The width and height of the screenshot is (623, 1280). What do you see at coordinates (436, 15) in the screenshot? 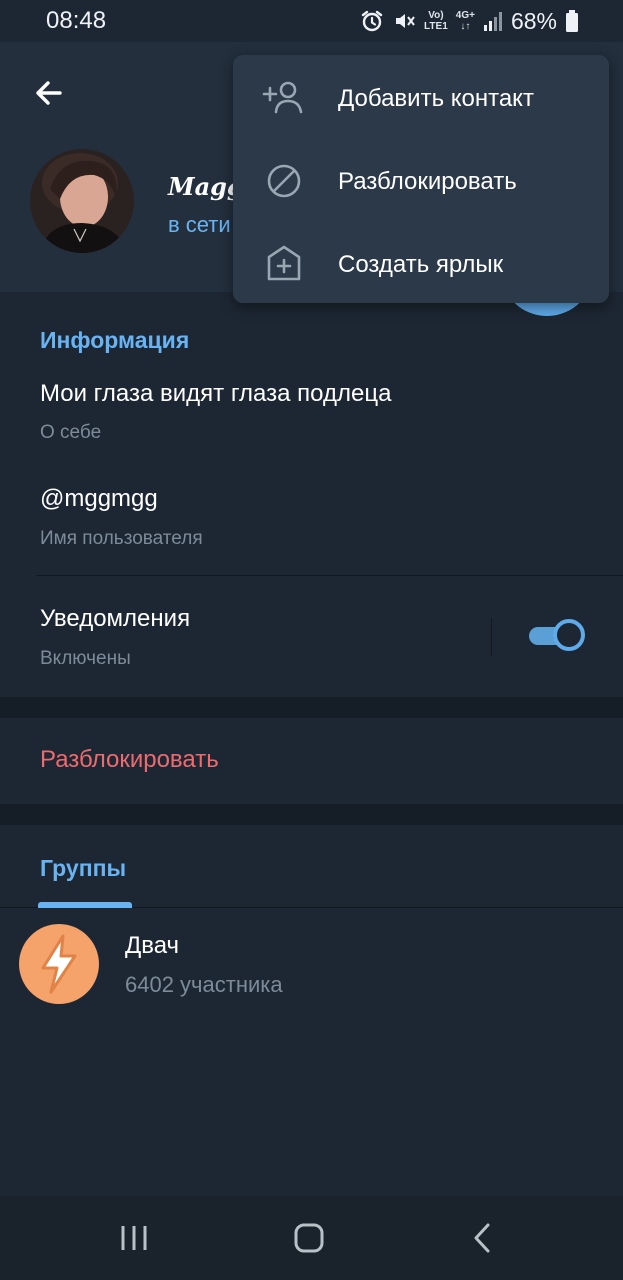
I see `volte-label: Vo)` at bounding box center [436, 15].